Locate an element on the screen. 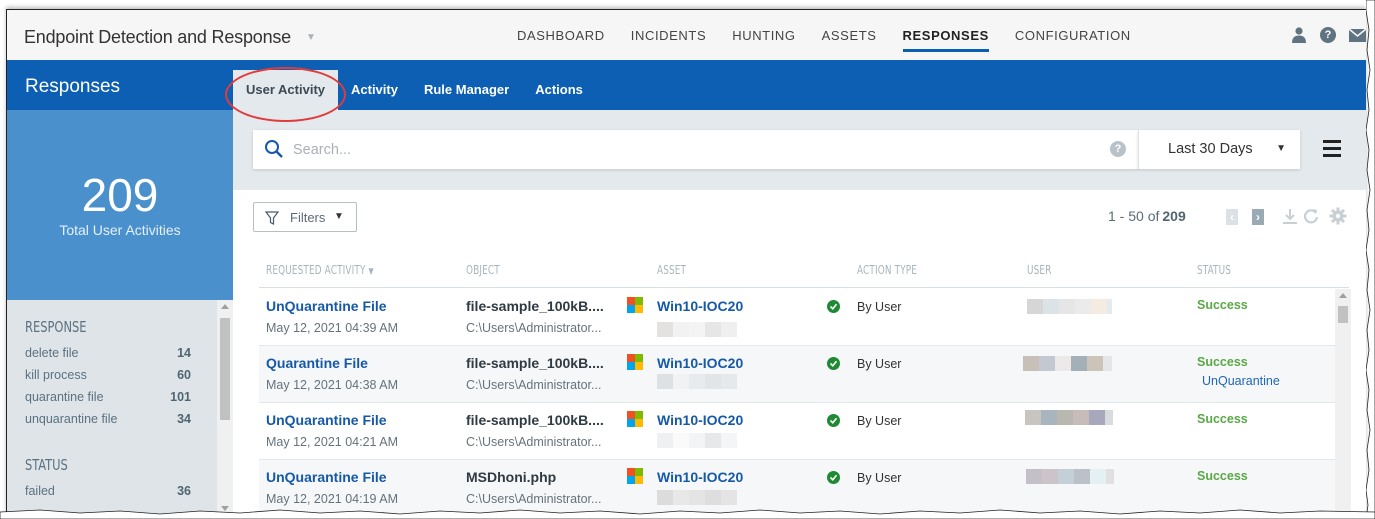  facet-heading-response: RESPONSE is located at coordinates (56, 327).